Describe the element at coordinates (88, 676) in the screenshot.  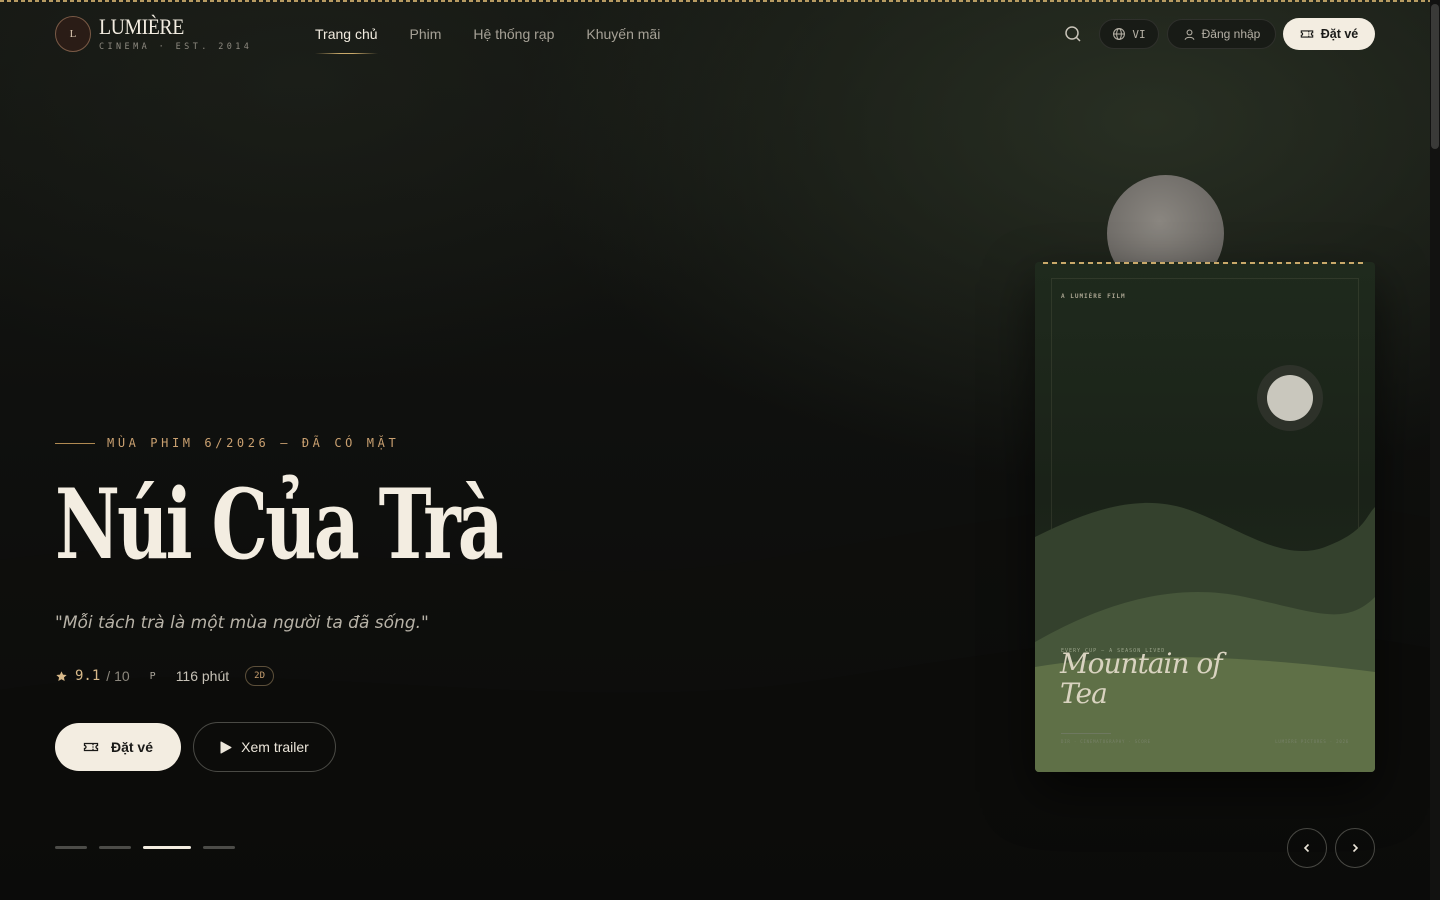
I see `rating-value: 9.1` at that location.